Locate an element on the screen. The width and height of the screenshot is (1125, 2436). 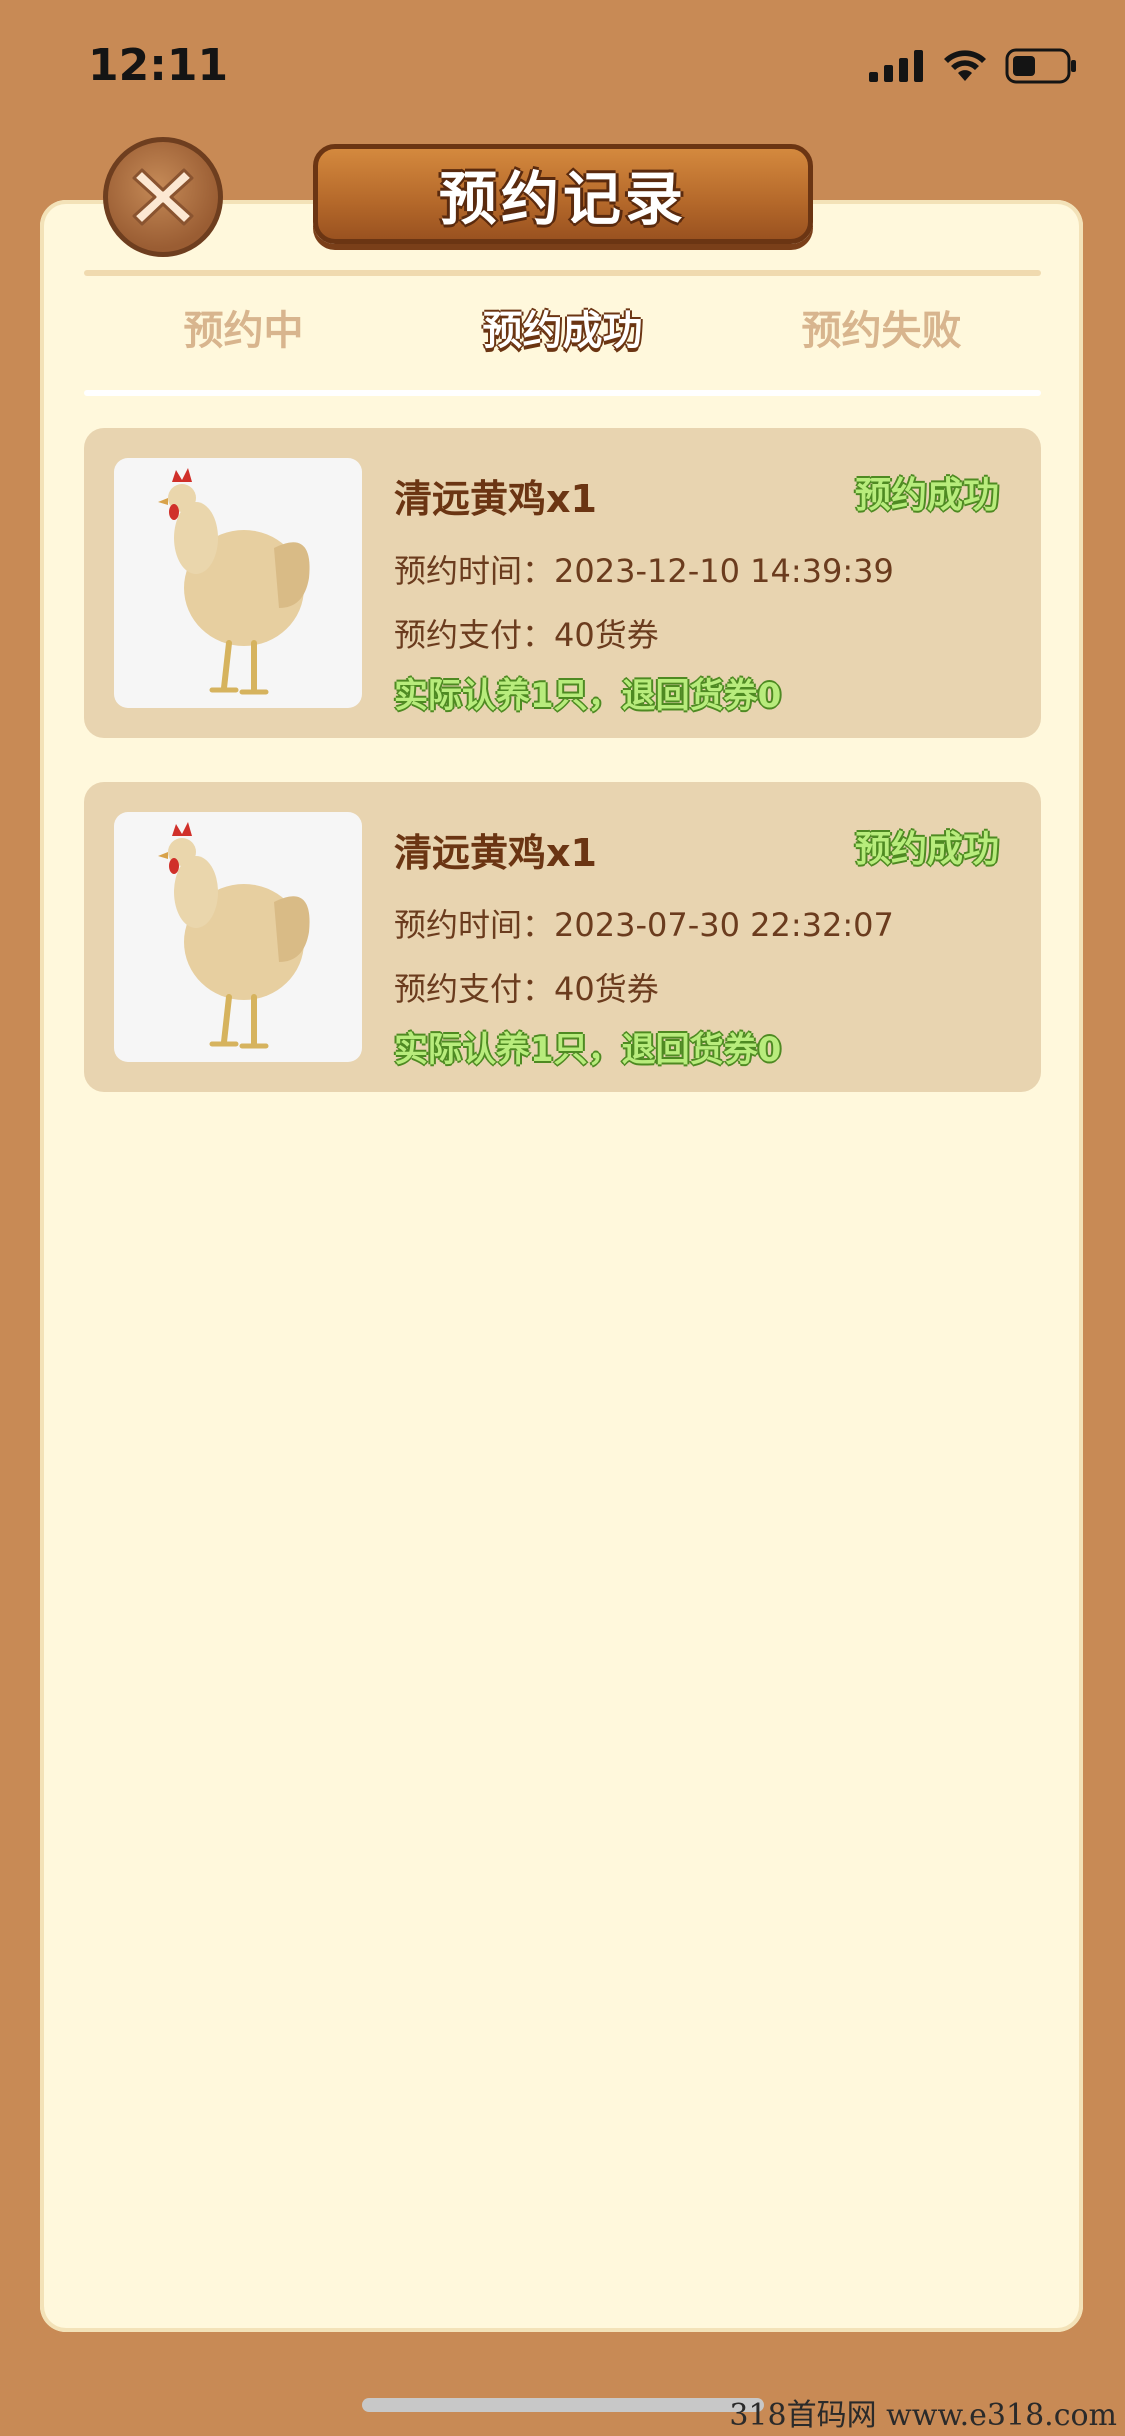
status-time: 12:11 is located at coordinates (158, 65).